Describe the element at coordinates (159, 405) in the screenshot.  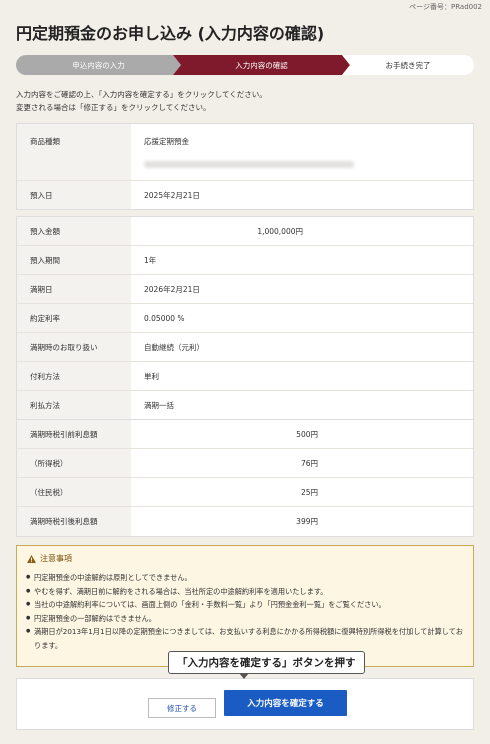
I see `row-value: 満期一括` at that location.